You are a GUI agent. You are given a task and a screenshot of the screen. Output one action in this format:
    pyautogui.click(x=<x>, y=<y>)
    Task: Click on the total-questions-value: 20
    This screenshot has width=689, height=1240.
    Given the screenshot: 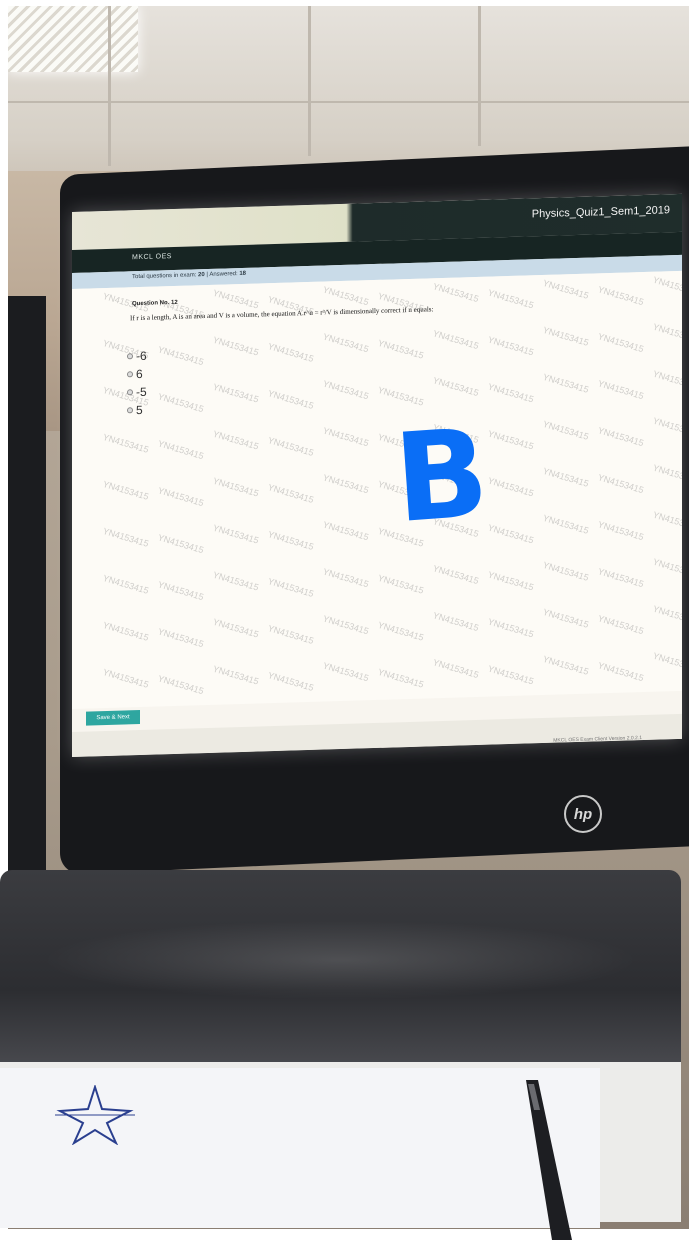 What is the action you would take?
    pyautogui.click(x=201, y=275)
    